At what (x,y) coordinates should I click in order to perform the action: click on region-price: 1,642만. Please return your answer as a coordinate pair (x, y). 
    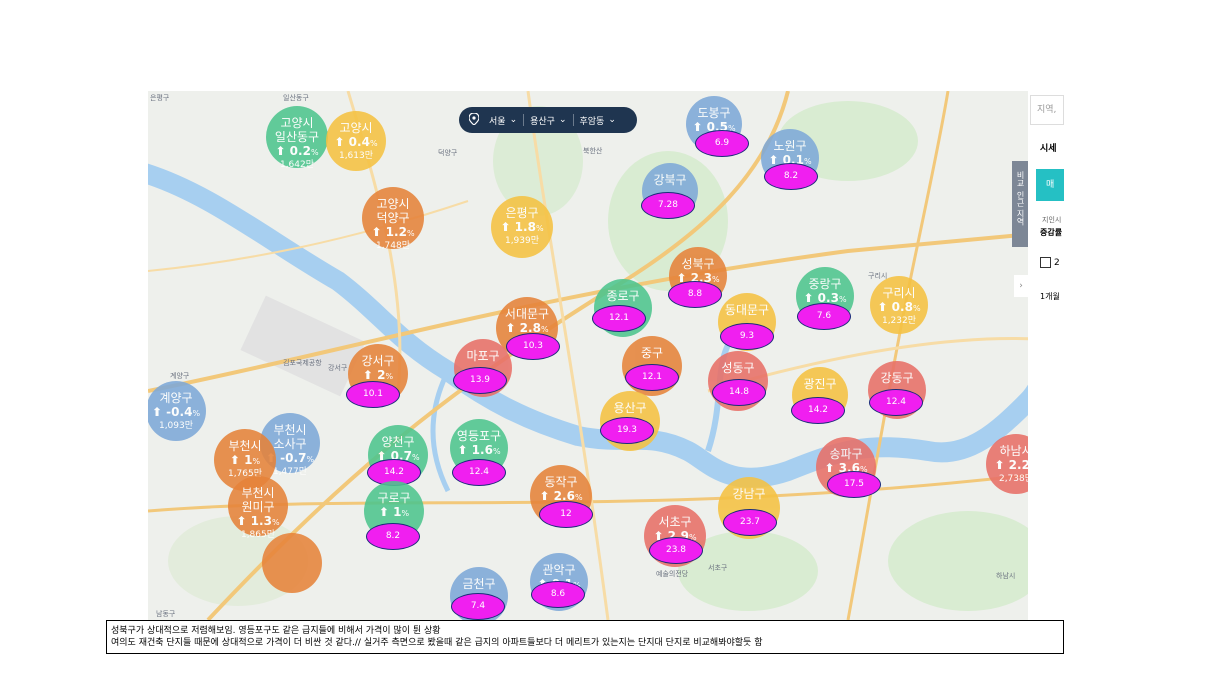
    Looking at the image, I should click on (297, 165).